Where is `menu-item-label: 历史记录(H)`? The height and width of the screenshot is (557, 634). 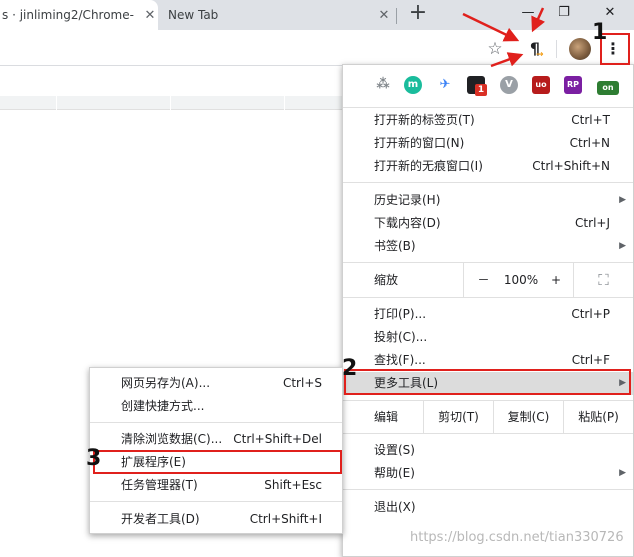 menu-item-label: 历史记录(H) is located at coordinates (407, 200).